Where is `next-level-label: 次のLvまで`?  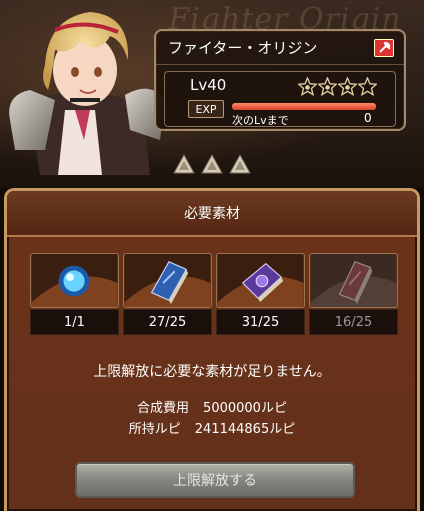 next-level-label: 次のLvまで is located at coordinates (260, 120).